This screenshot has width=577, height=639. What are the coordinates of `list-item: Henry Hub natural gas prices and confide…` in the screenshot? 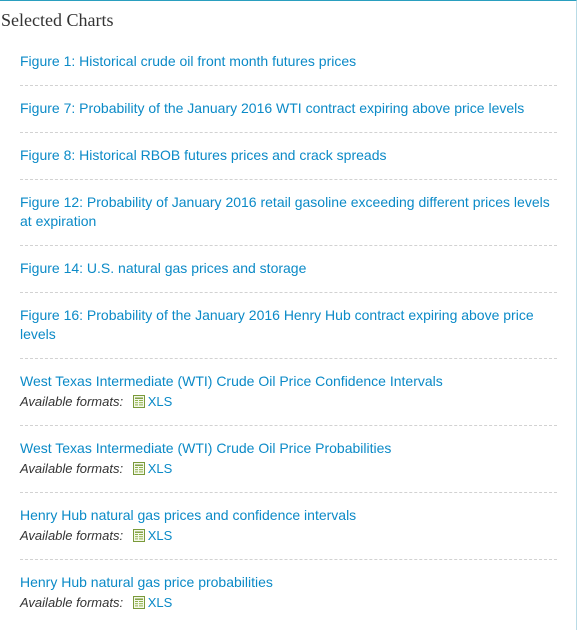 It's located at (288, 533).